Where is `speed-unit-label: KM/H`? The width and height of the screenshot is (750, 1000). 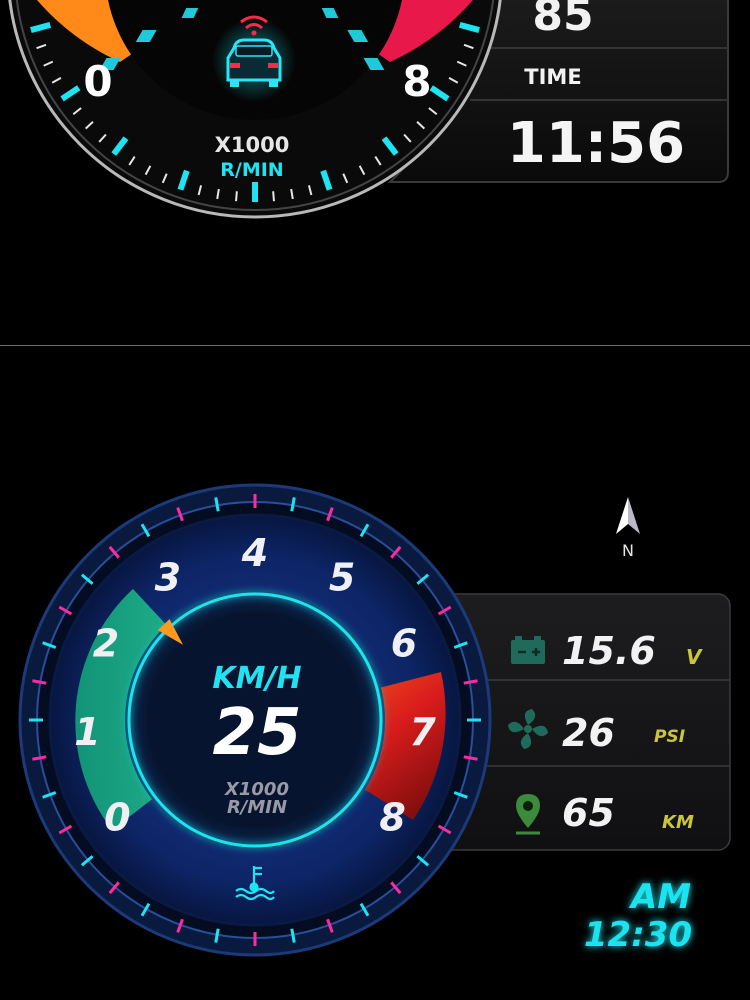
speed-unit-label: KM/H is located at coordinates (256, 678).